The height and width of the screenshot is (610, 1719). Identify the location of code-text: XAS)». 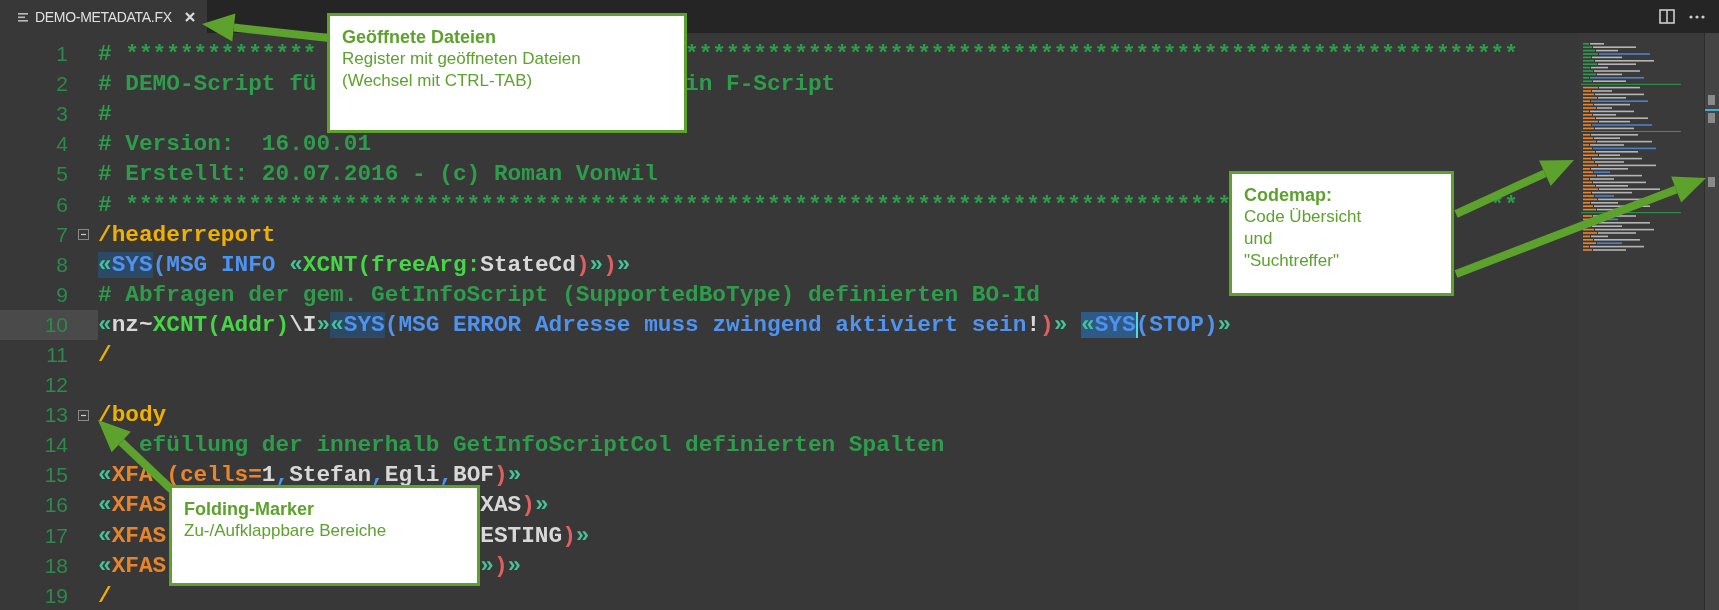
(514, 505).